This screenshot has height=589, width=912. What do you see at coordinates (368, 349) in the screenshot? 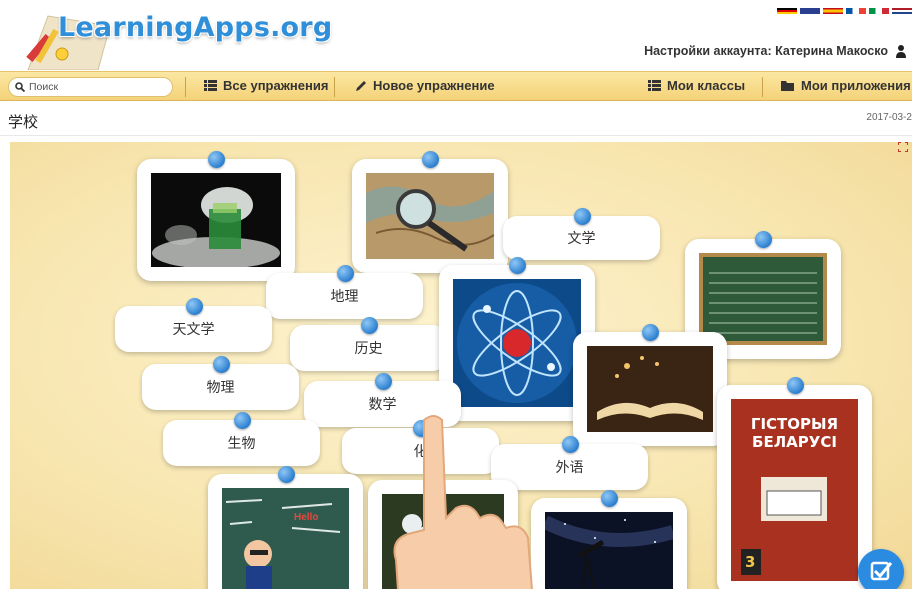
I see `label-text: 历史` at bounding box center [368, 349].